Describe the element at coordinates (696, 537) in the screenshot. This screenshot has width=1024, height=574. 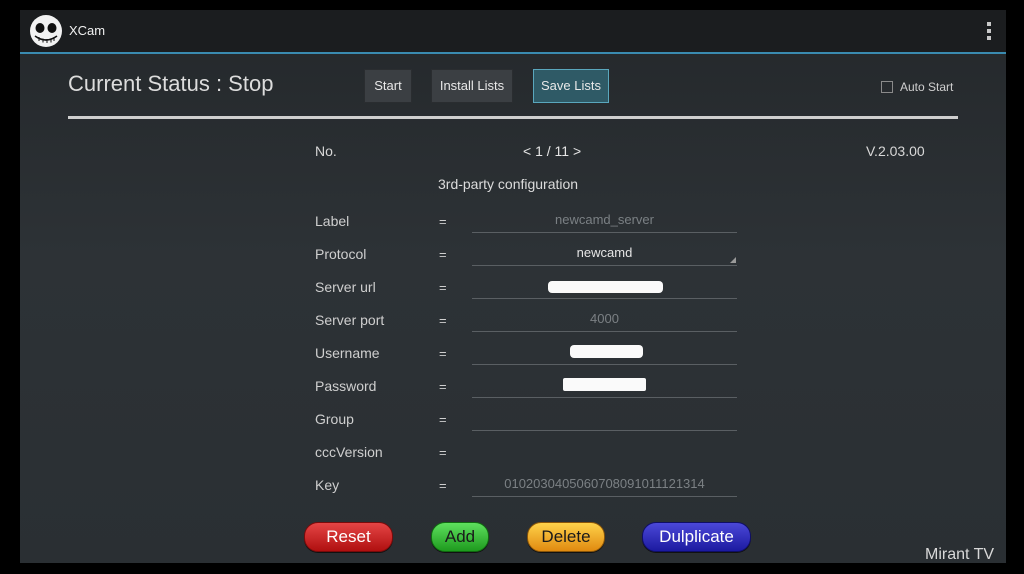
I see `duplicate-button: Dulplicate` at that location.